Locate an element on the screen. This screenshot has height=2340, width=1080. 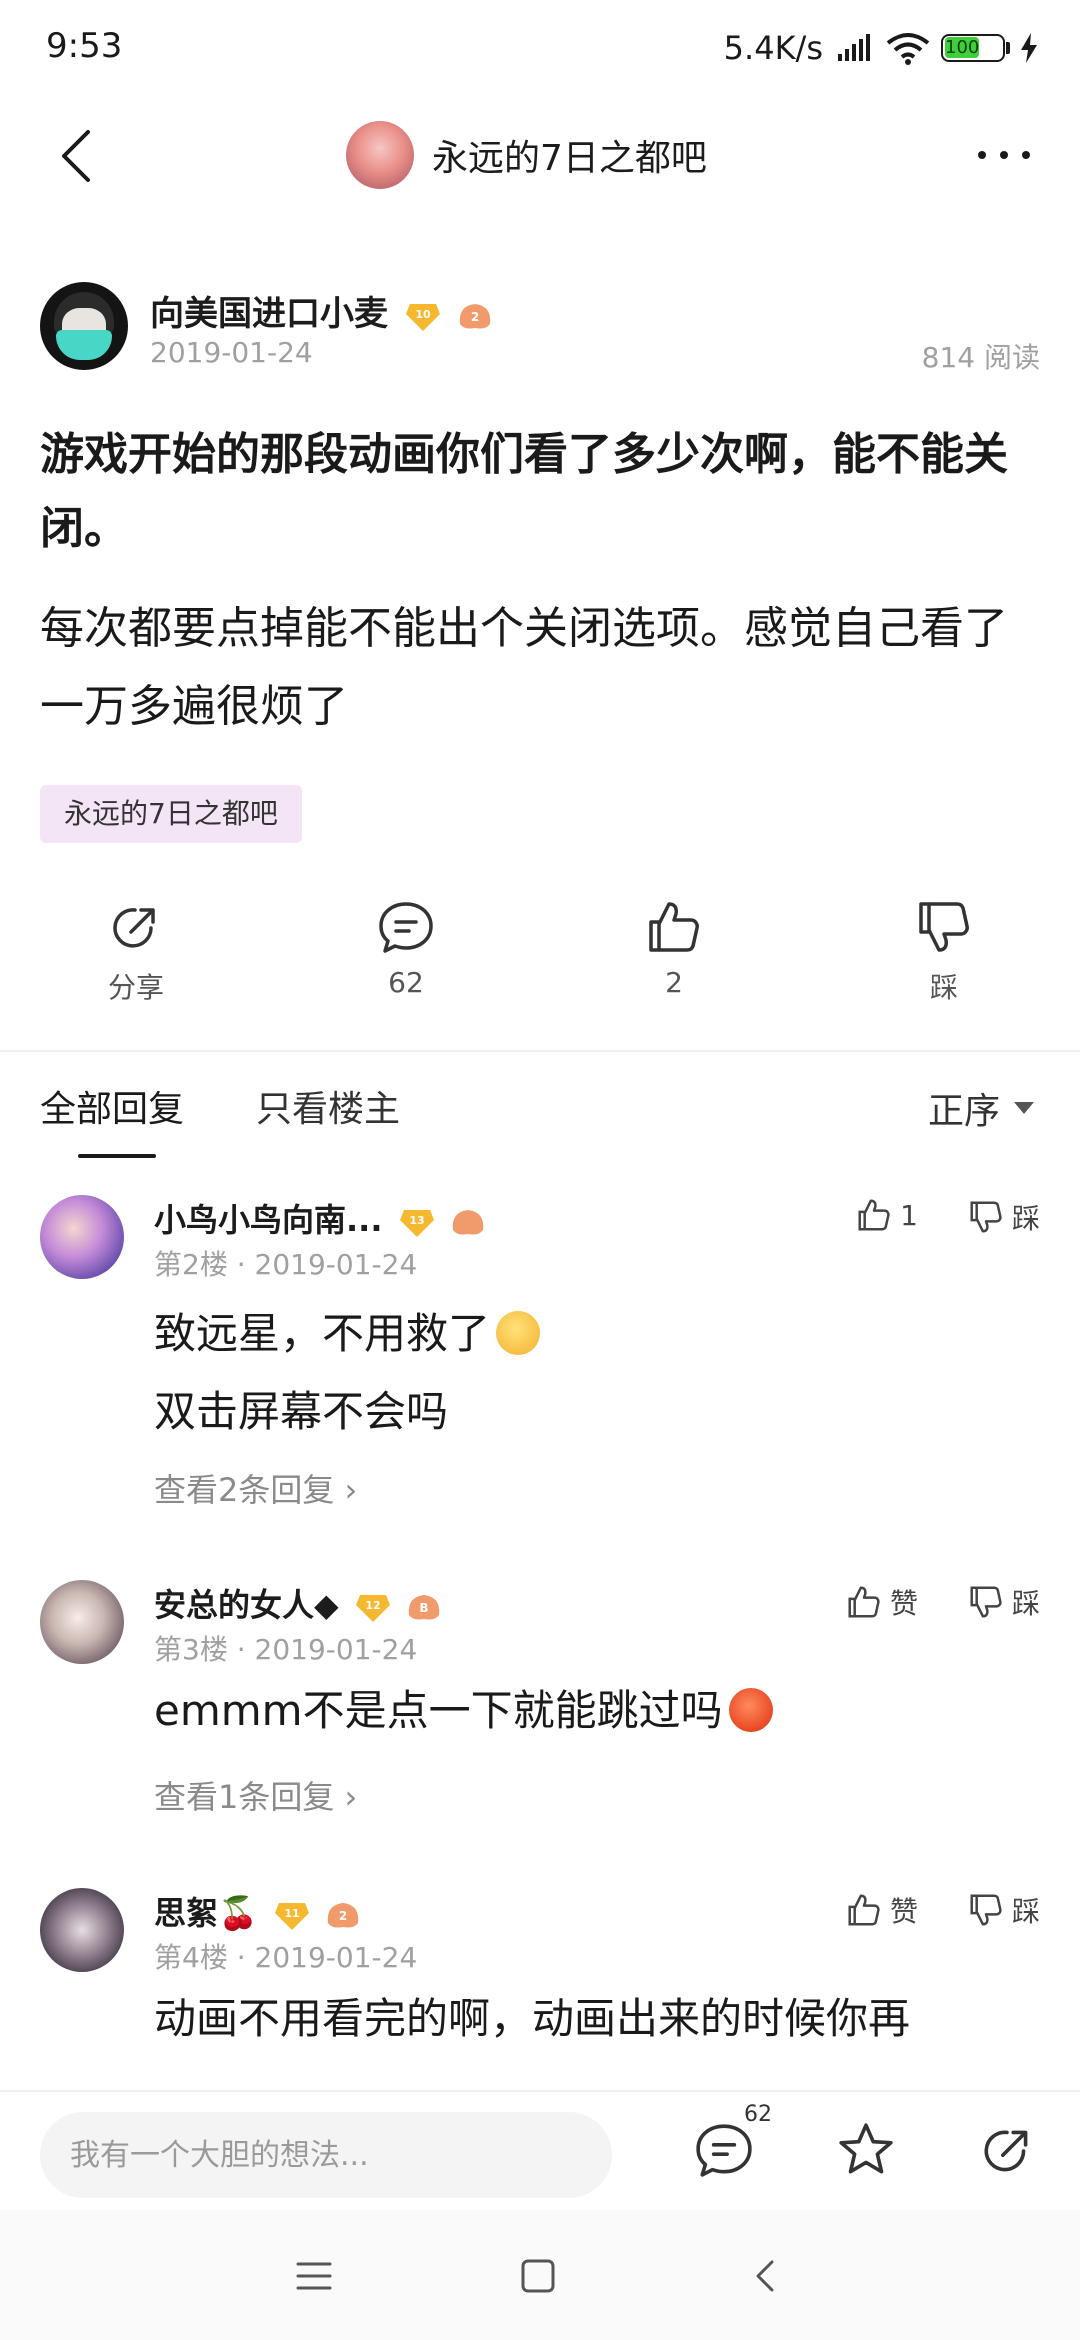
level-badge-icon: 13 is located at coordinates (416, 1223).